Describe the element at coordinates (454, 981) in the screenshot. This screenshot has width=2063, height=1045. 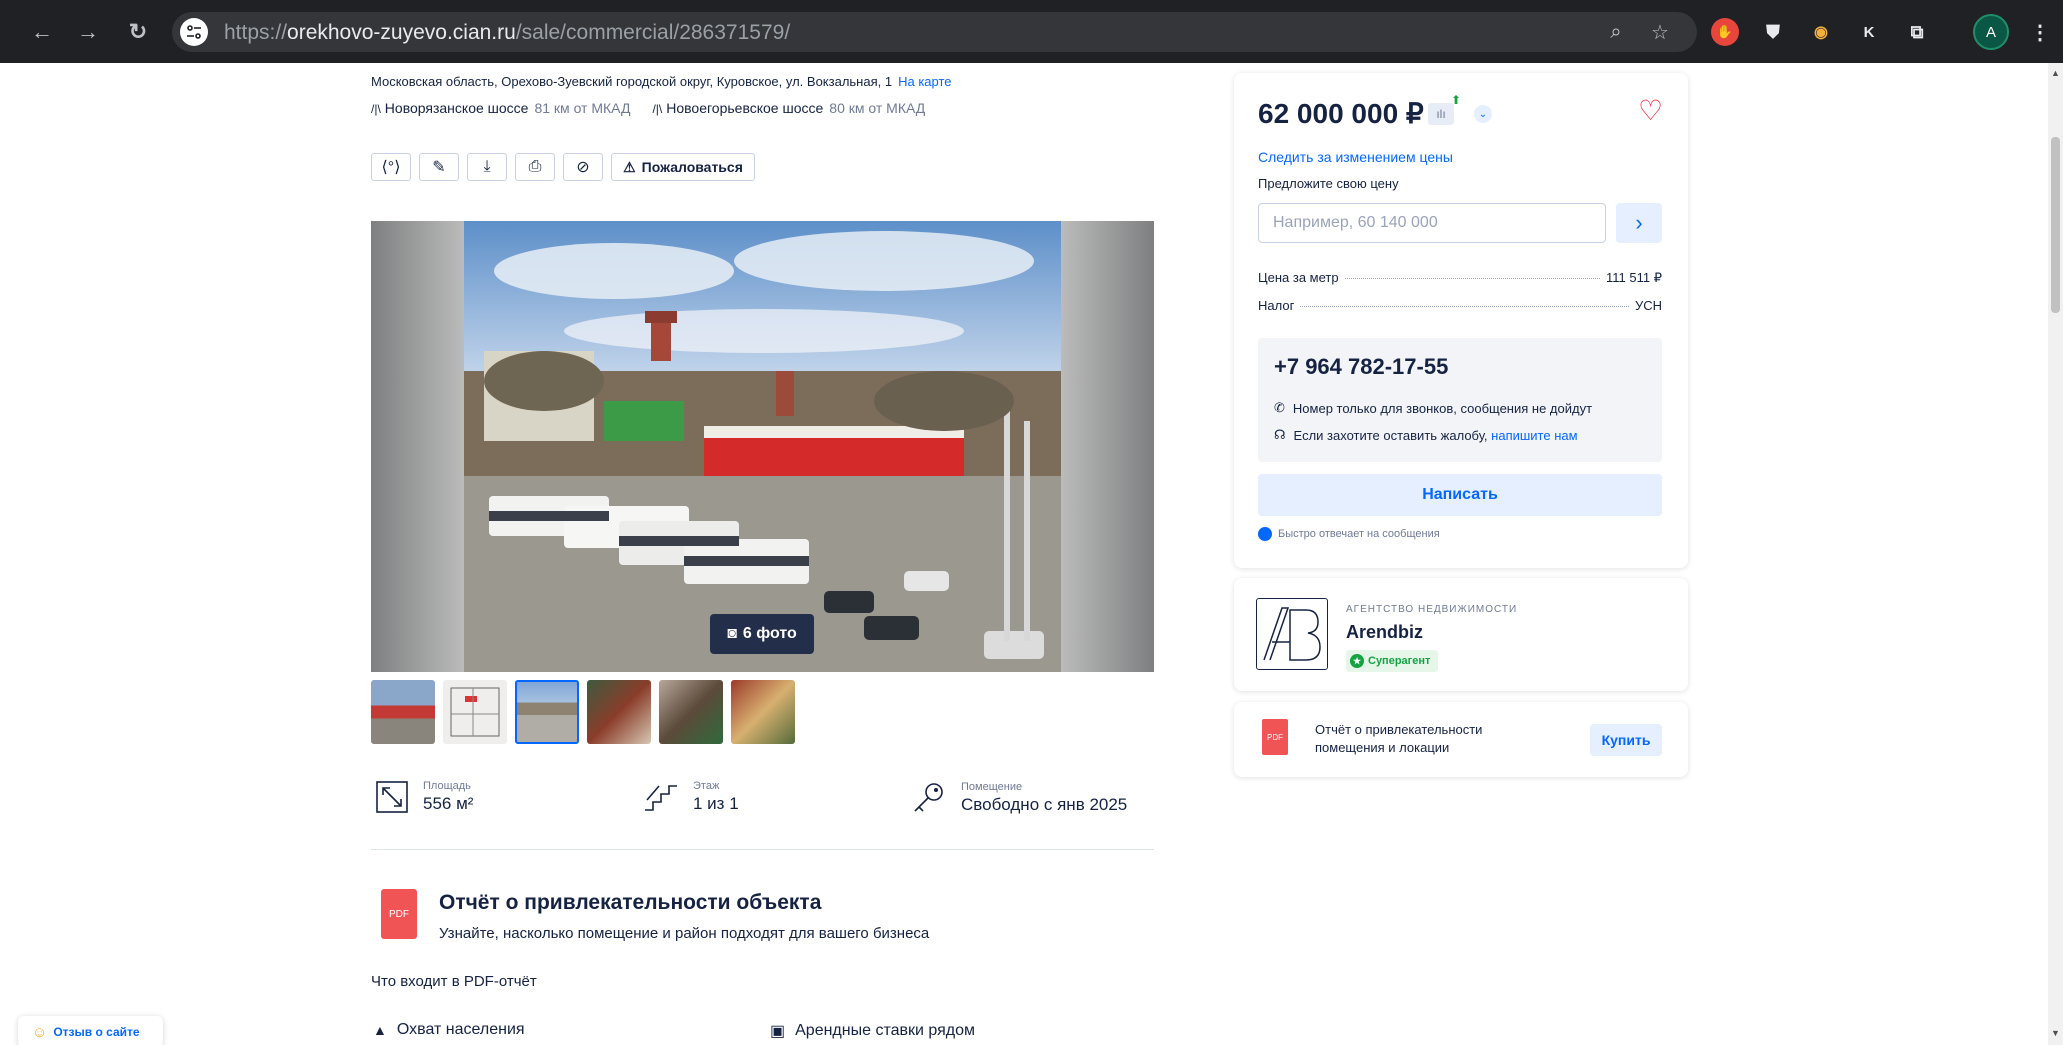
I see `pdf-contents-heading: Что входит в PDF-отчёт` at that location.